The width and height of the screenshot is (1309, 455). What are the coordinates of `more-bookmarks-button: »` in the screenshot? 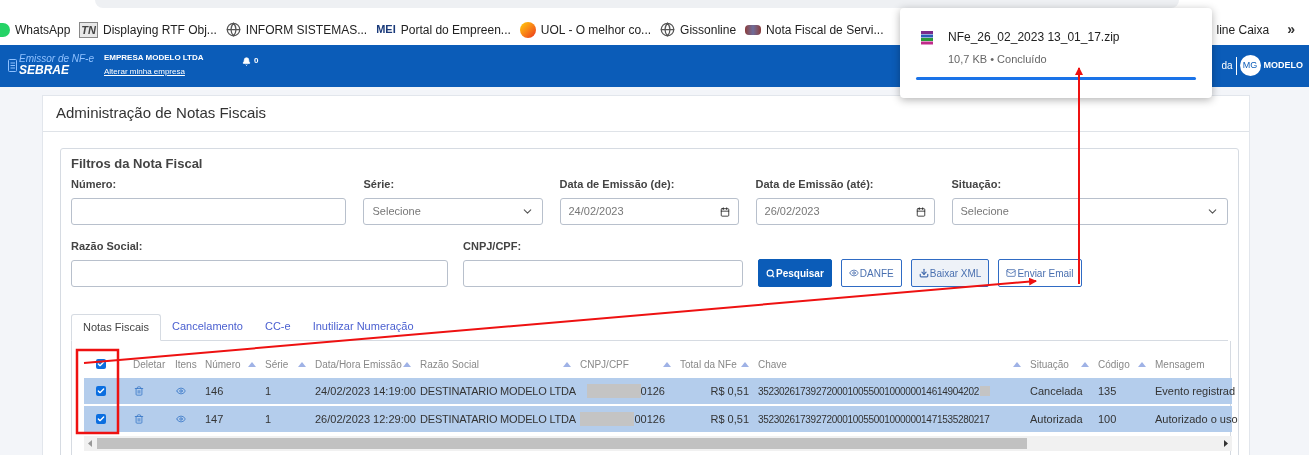 It's located at (1291, 29).